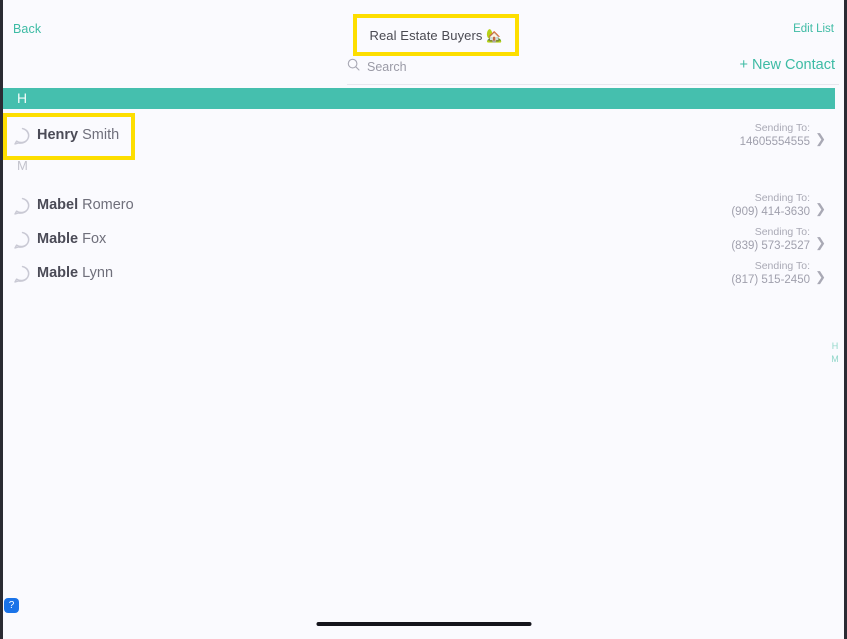  I want to click on sending-to-phone: (817) 515-2450, so click(770, 280).